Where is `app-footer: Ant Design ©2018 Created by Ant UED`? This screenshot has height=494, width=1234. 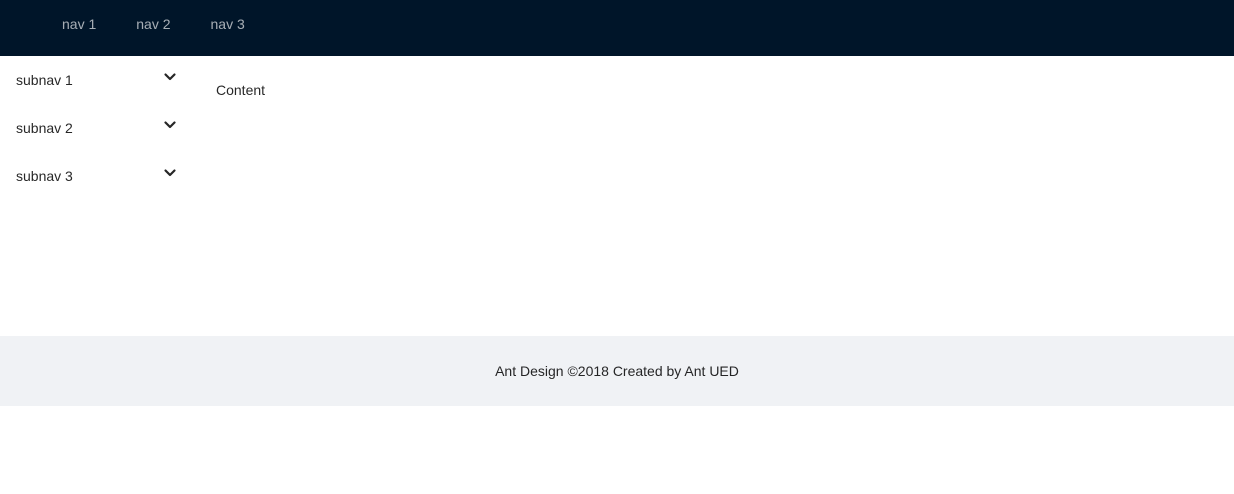
app-footer: Ant Design ©2018 Created by Ant UED is located at coordinates (617, 371).